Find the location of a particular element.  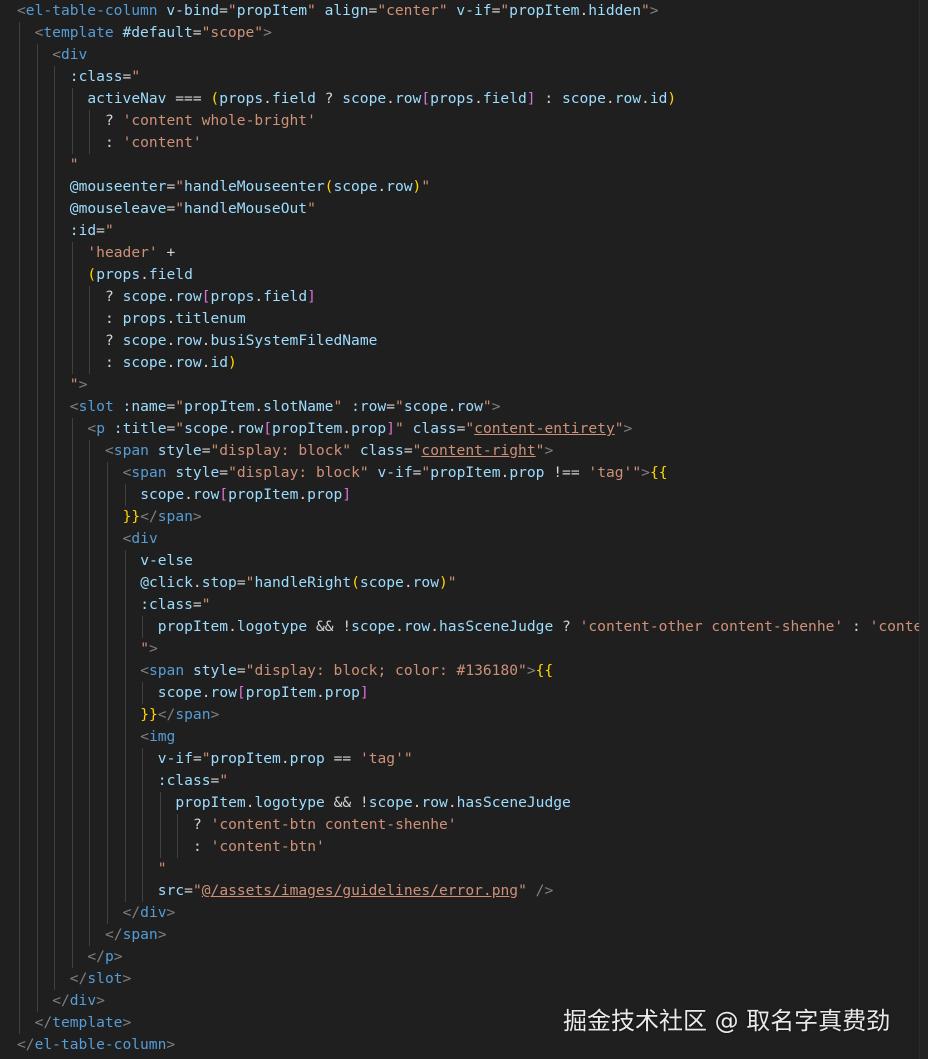

code-token: div is located at coordinates (153, 912).